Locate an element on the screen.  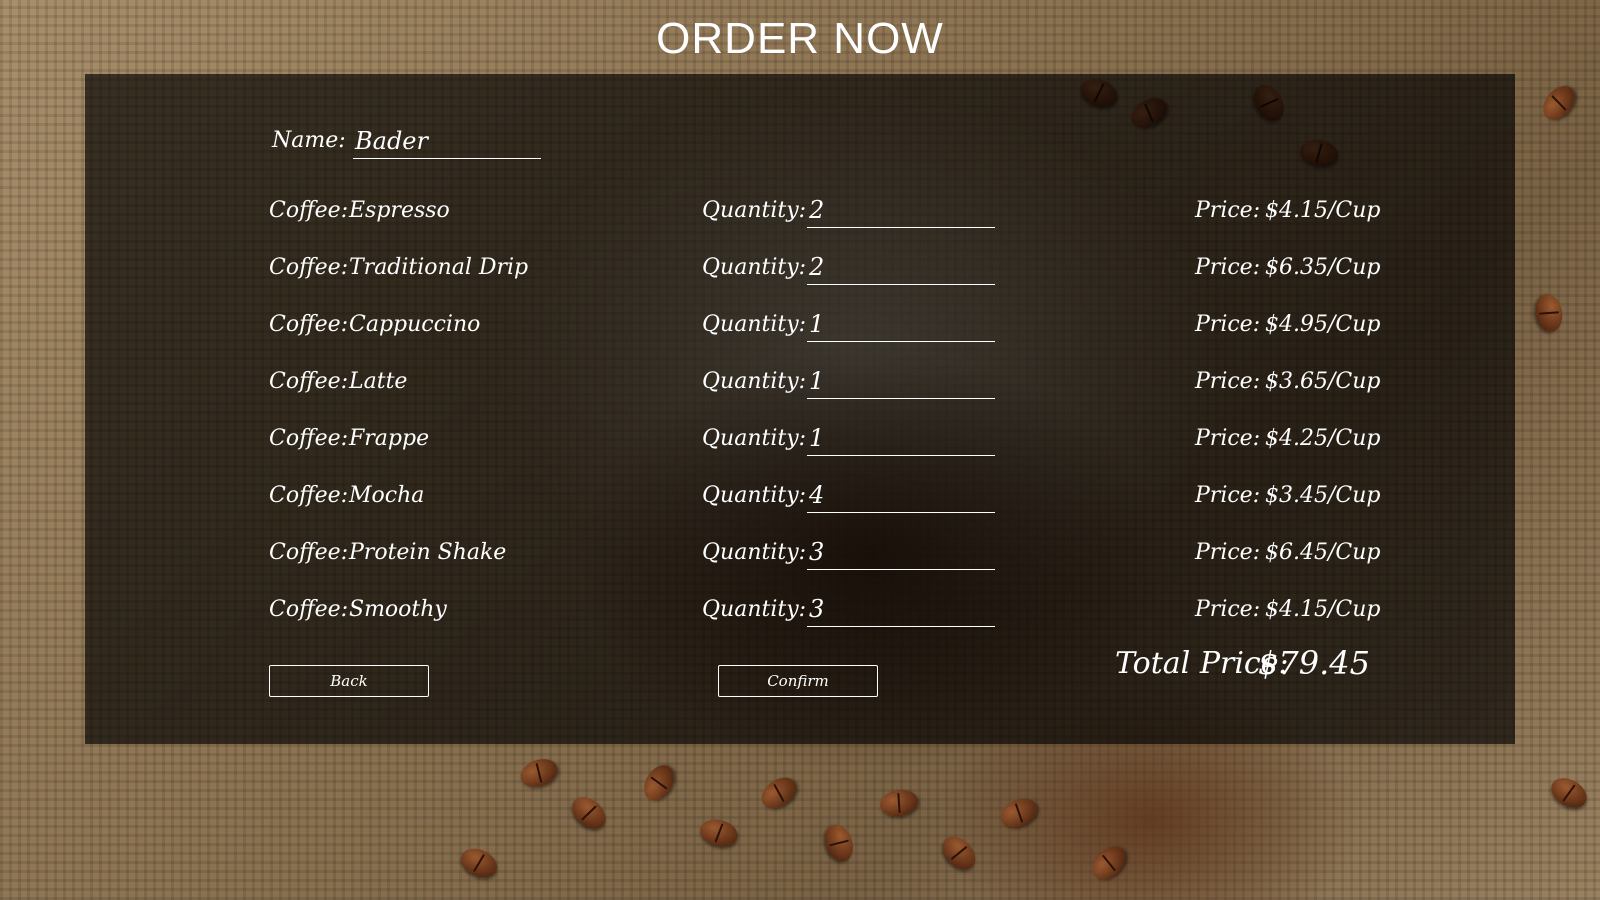
coffee-name: Traditional Drip is located at coordinates (439, 267).